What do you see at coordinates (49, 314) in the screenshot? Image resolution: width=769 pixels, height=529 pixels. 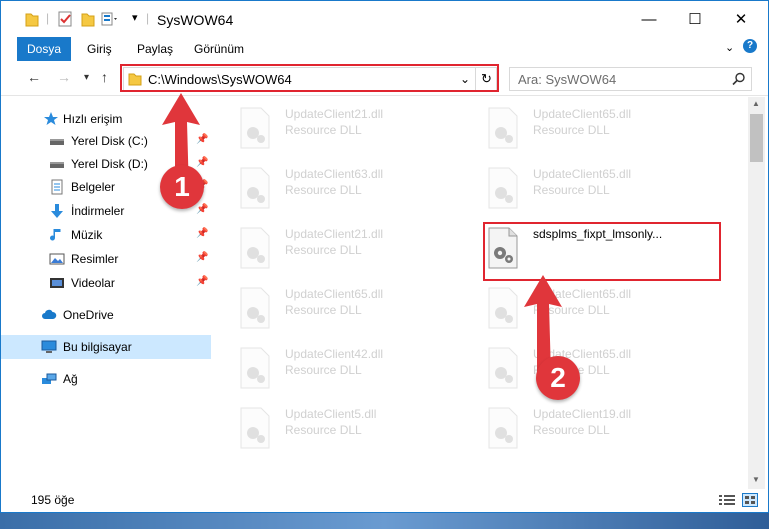 I see `cloud-icon` at bounding box center [49, 314].